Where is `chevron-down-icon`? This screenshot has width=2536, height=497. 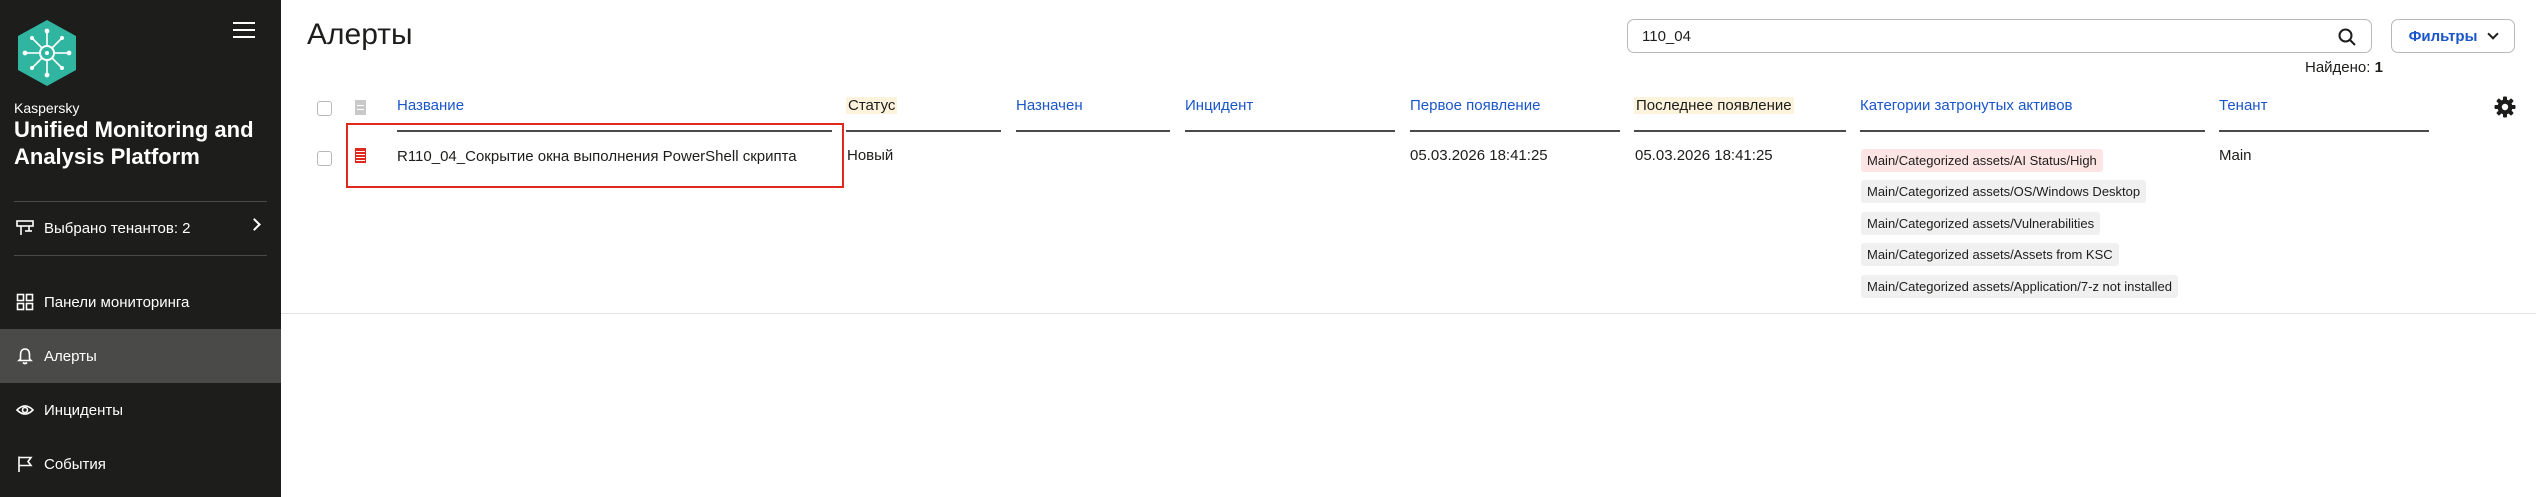
chevron-down-icon is located at coordinates (2493, 34).